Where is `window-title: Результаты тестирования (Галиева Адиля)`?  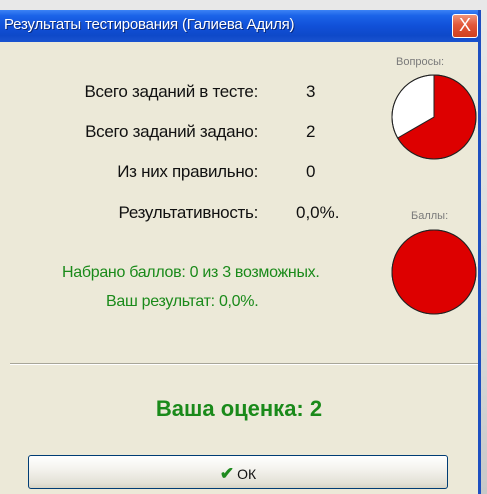 window-title: Результаты тестирования (Галиева Адиля) is located at coordinates (149, 24).